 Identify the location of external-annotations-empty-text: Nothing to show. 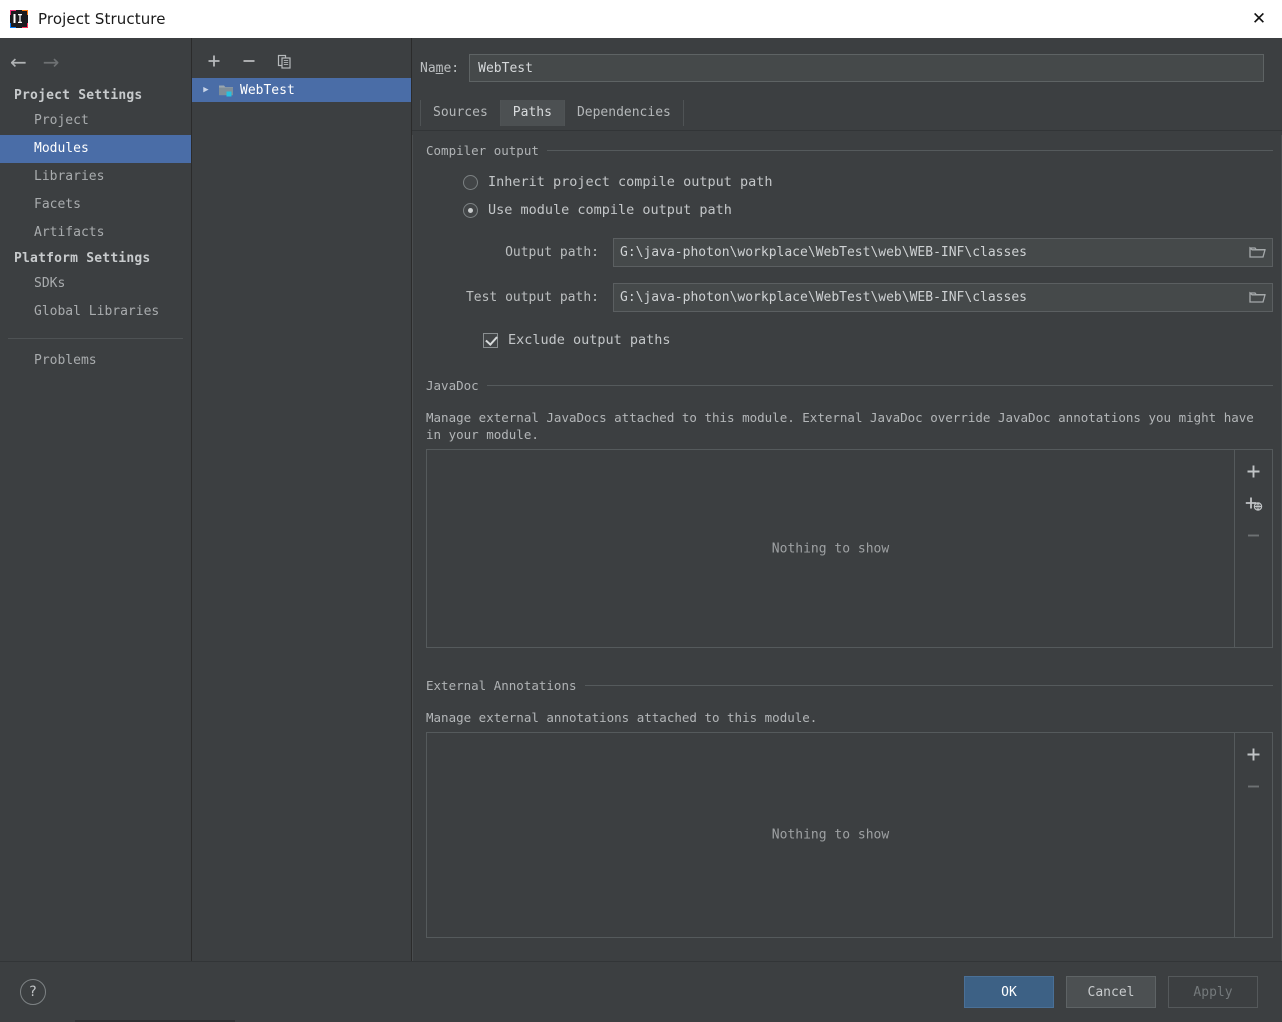
(830, 835).